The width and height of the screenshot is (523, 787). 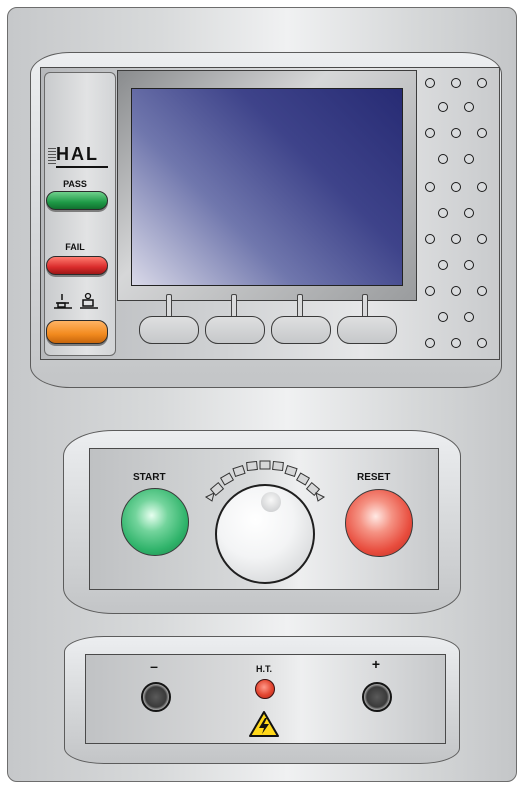 What do you see at coordinates (80, 214) in the screenshot?
I see `status-strip` at bounding box center [80, 214].